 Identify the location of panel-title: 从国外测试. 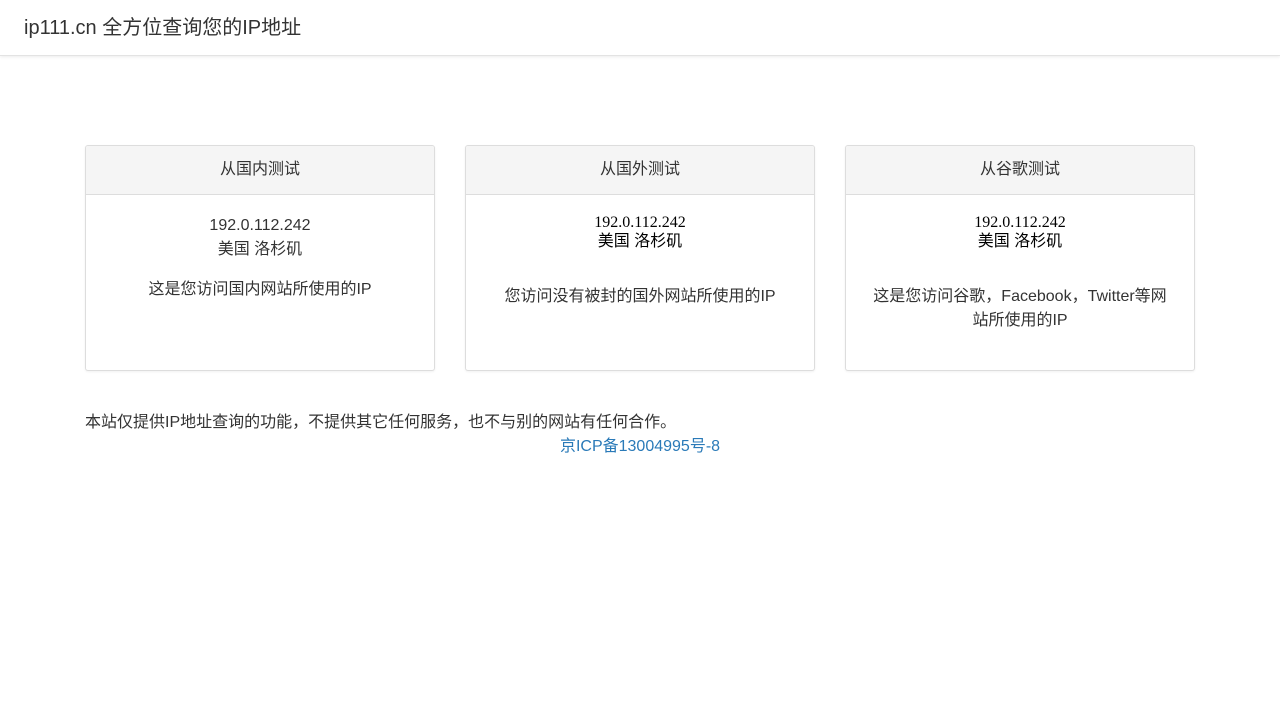
(640, 170).